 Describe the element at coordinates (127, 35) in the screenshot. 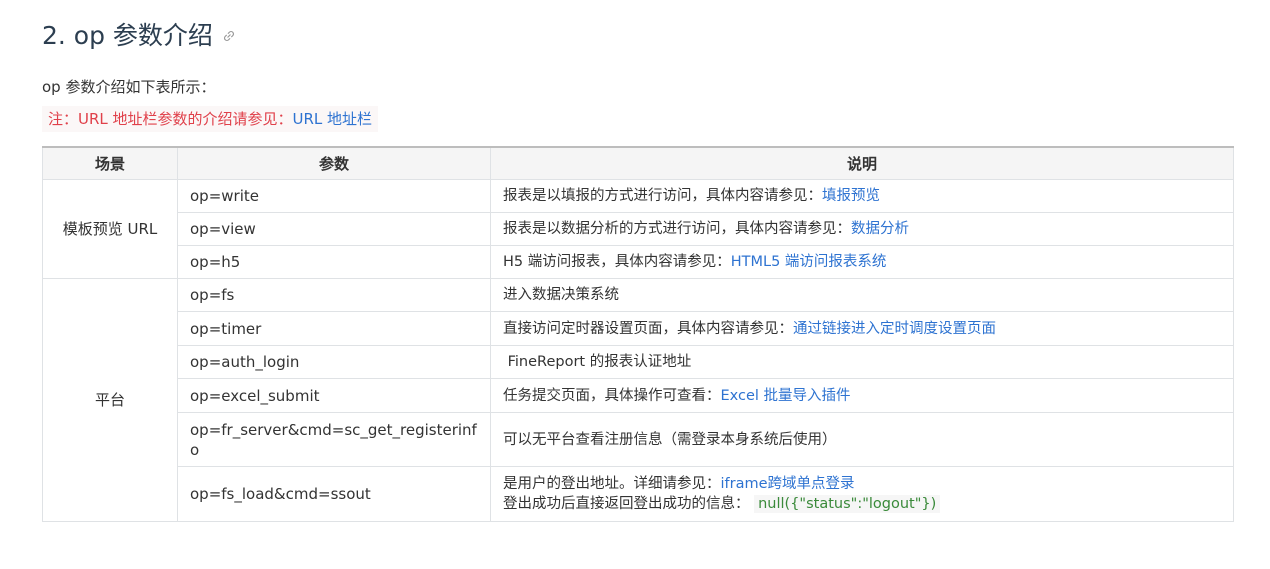

I see `heading-text: 2. op 参数介绍` at that location.